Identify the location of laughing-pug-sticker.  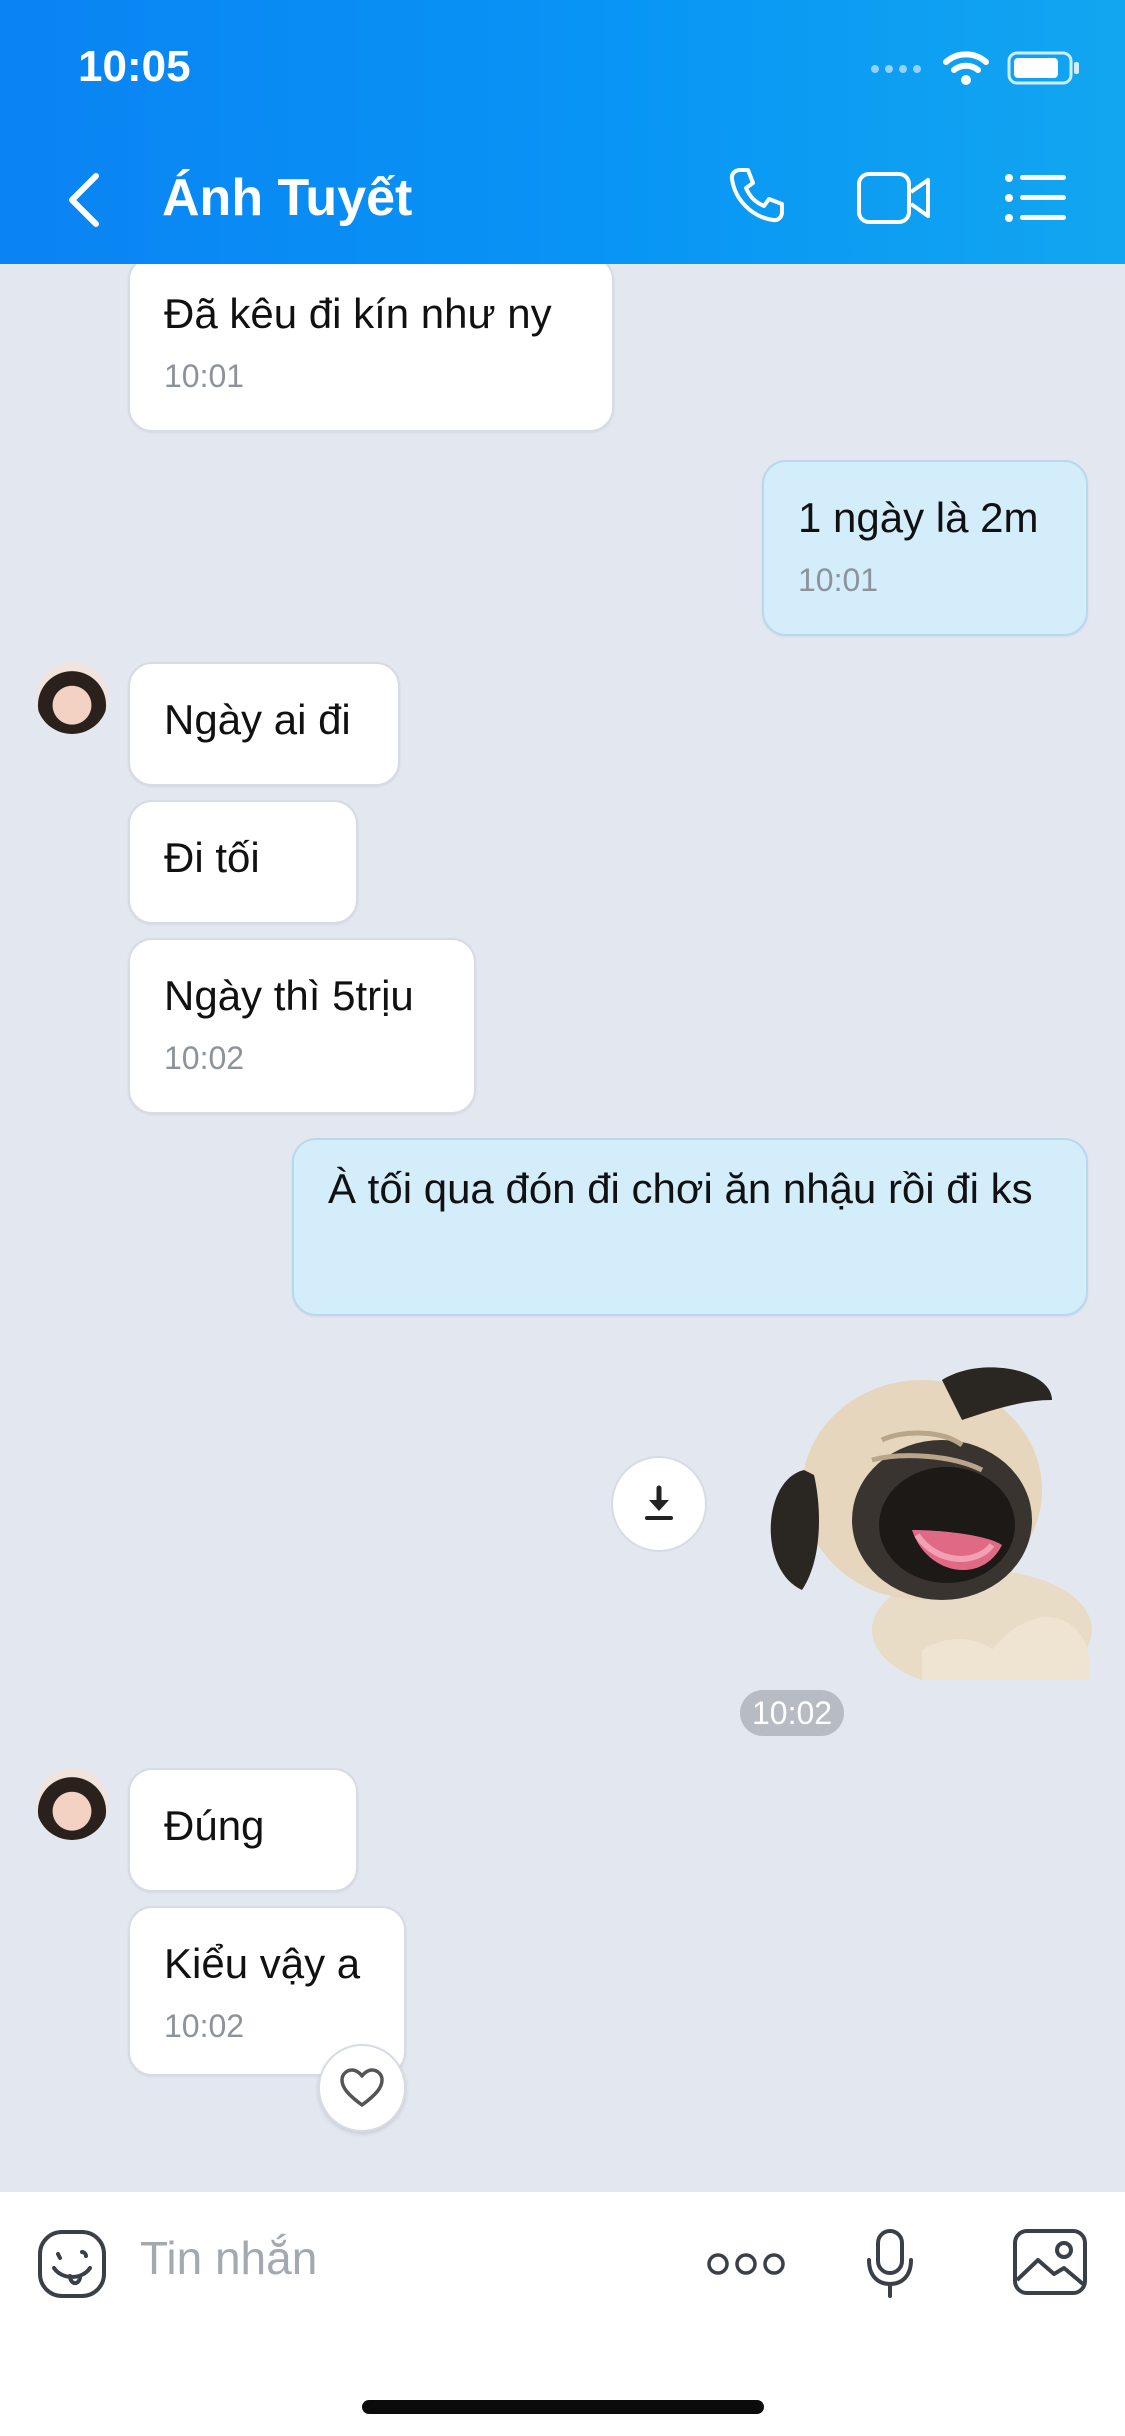
(922, 1520).